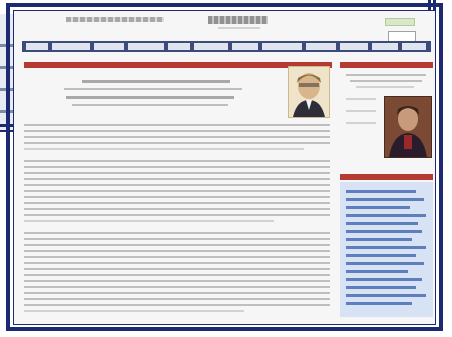 This screenshot has height=337, width=452. I want to click on author-portrait-image, so click(309, 95).